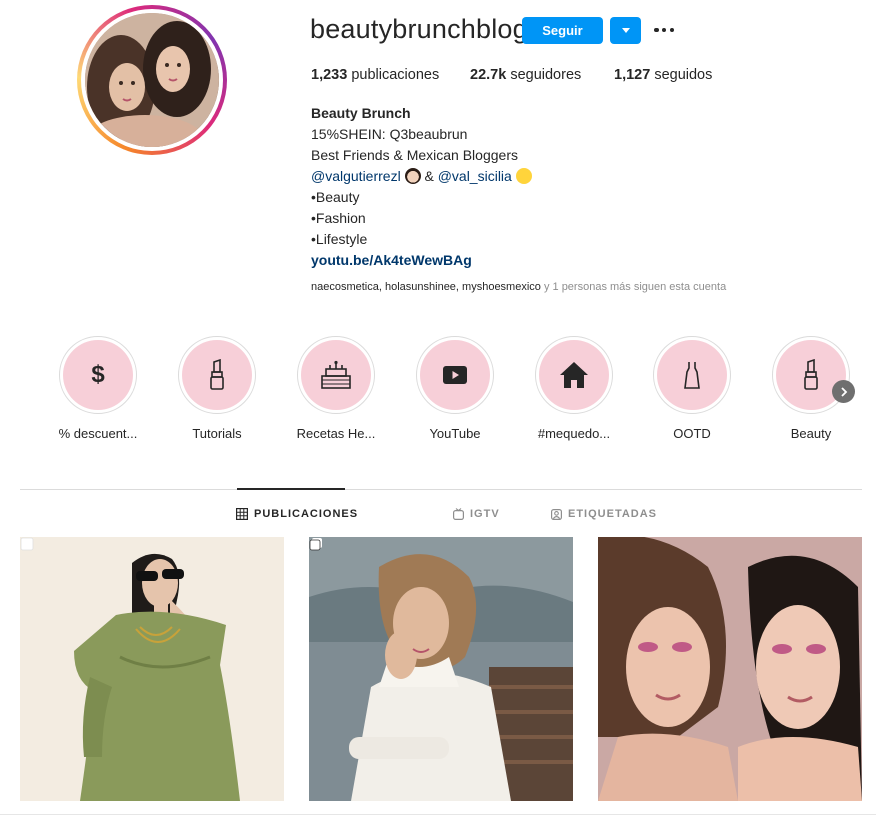 This screenshot has height=817, width=876. I want to click on followers-label: seguidores, so click(546, 75).